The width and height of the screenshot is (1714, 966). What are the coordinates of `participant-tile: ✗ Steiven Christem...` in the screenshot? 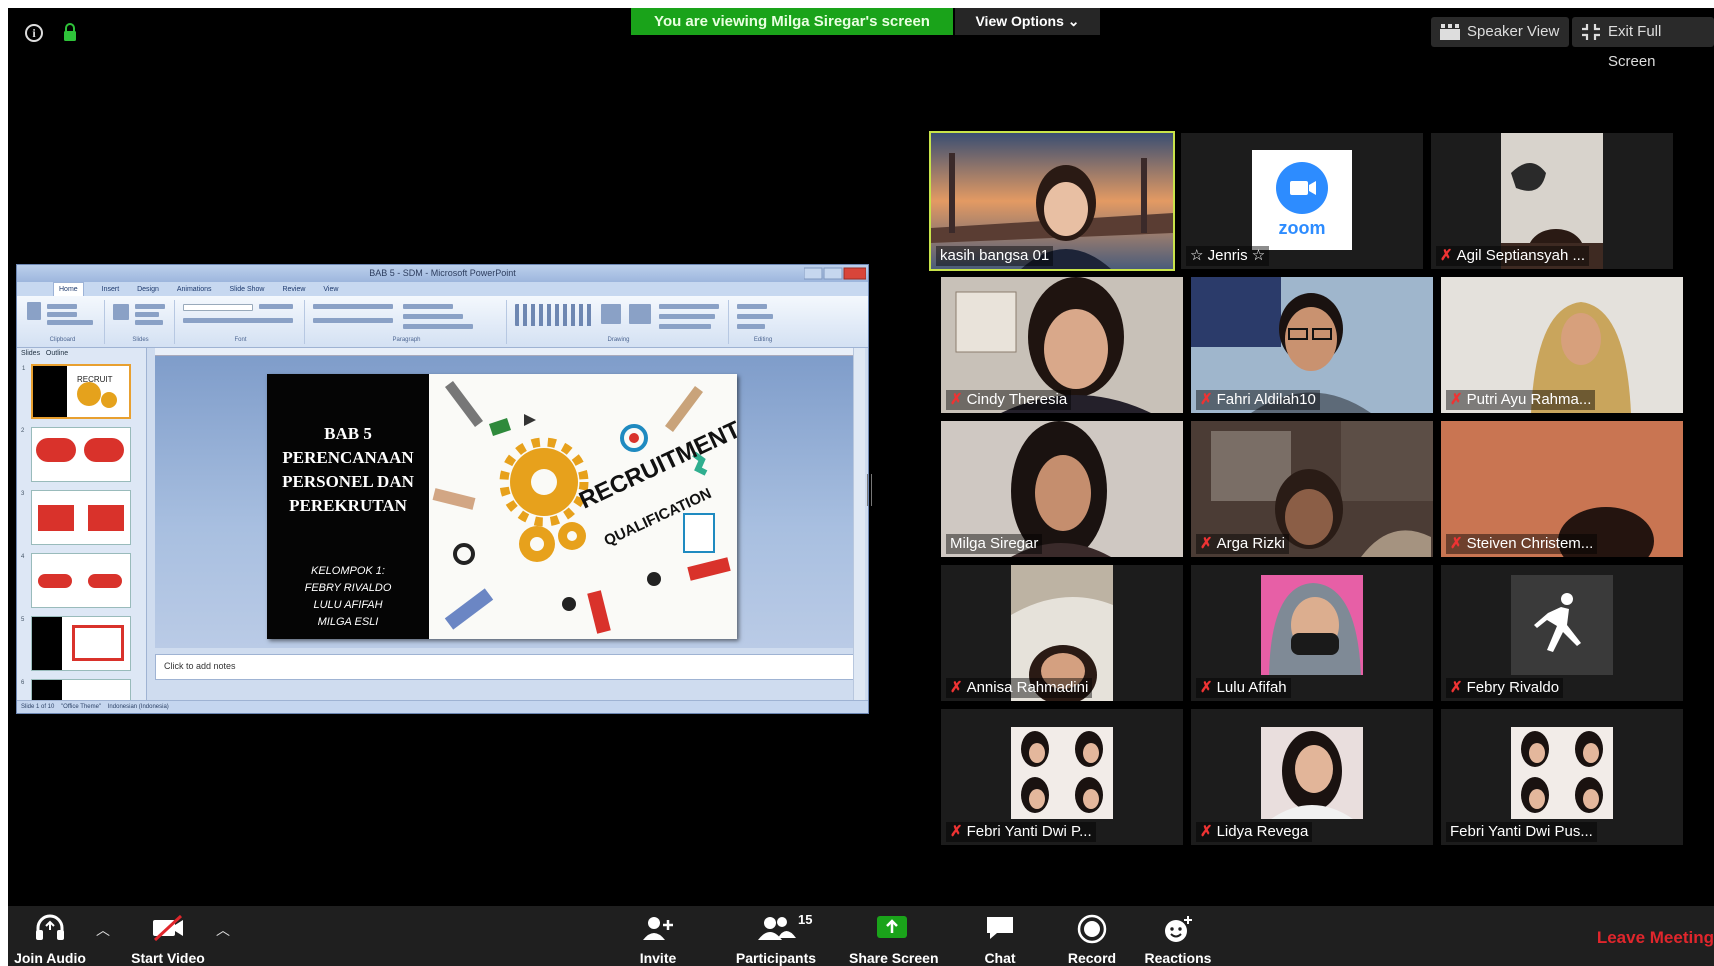 It's located at (1562, 489).